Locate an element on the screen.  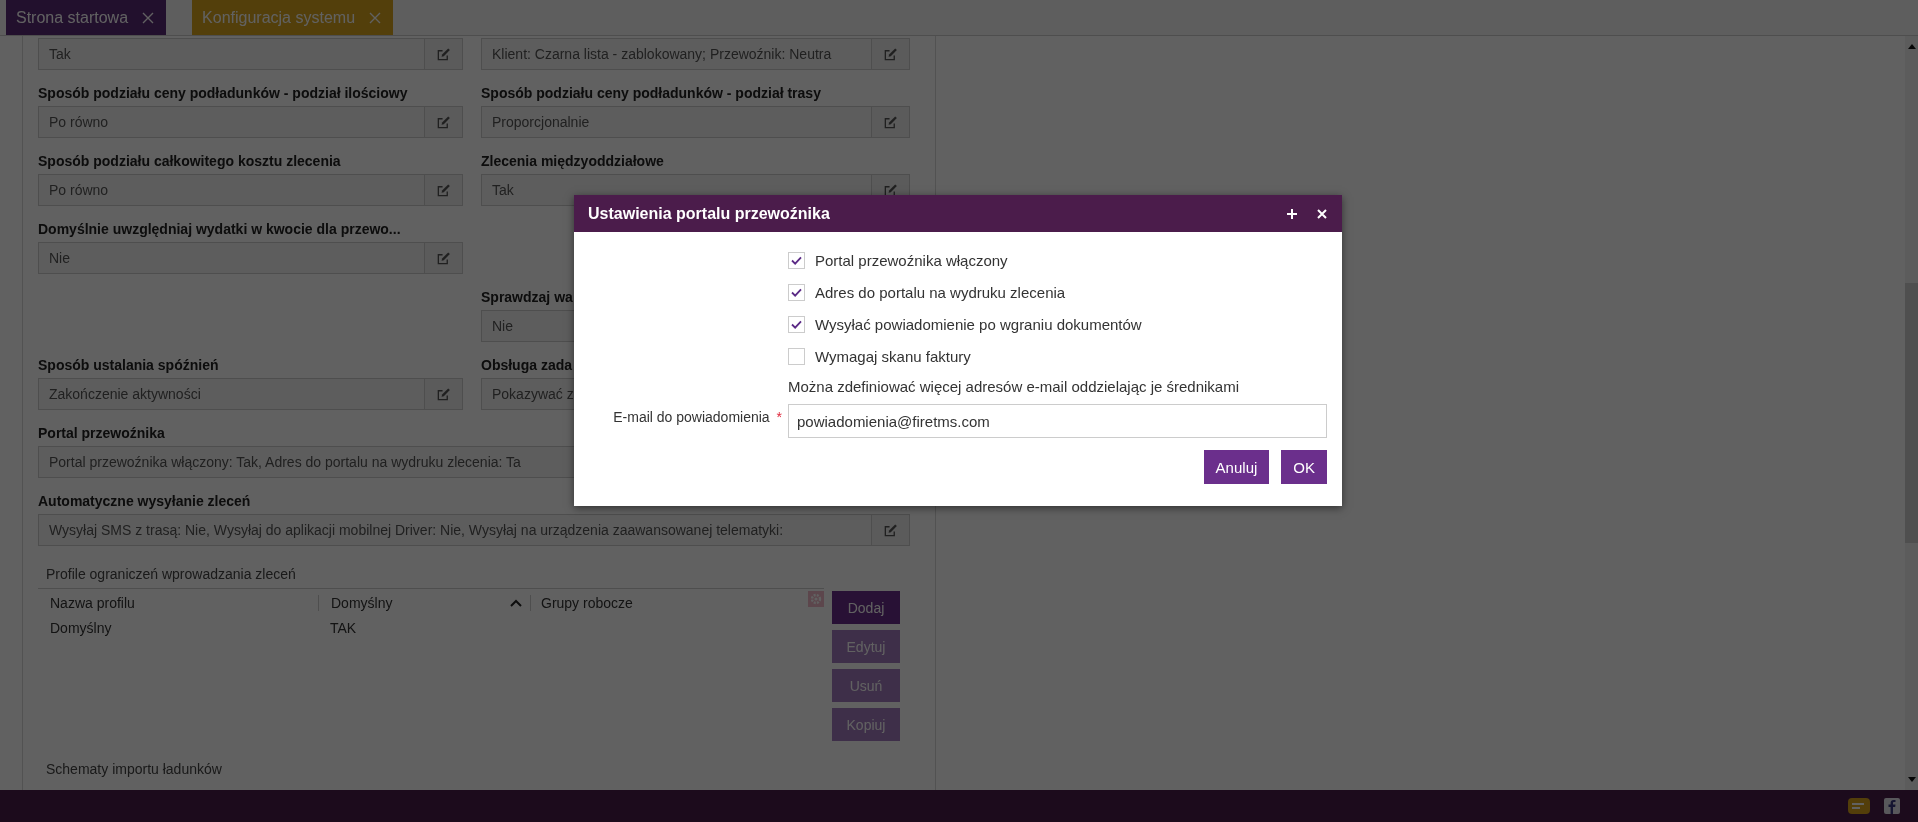
field-label: Sprawdzaj wa is located at coordinates (527, 297).